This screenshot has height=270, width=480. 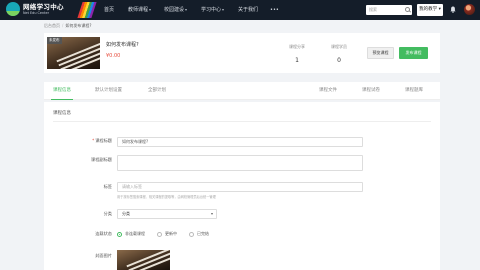 I want to click on nav-item-campus: 校园建设▾, so click(x=175, y=10).